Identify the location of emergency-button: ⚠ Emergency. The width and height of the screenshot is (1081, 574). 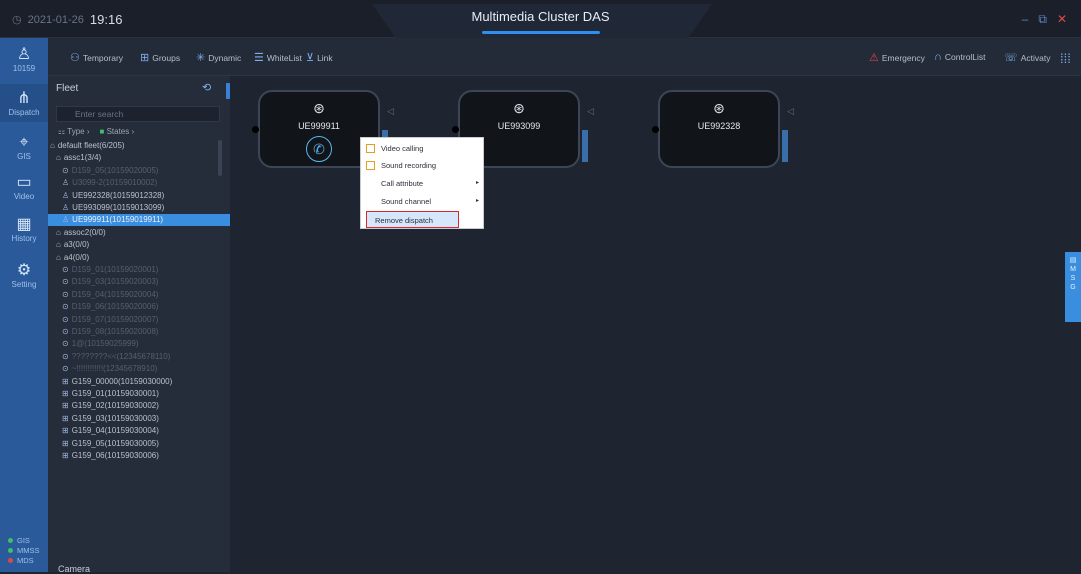
(897, 57).